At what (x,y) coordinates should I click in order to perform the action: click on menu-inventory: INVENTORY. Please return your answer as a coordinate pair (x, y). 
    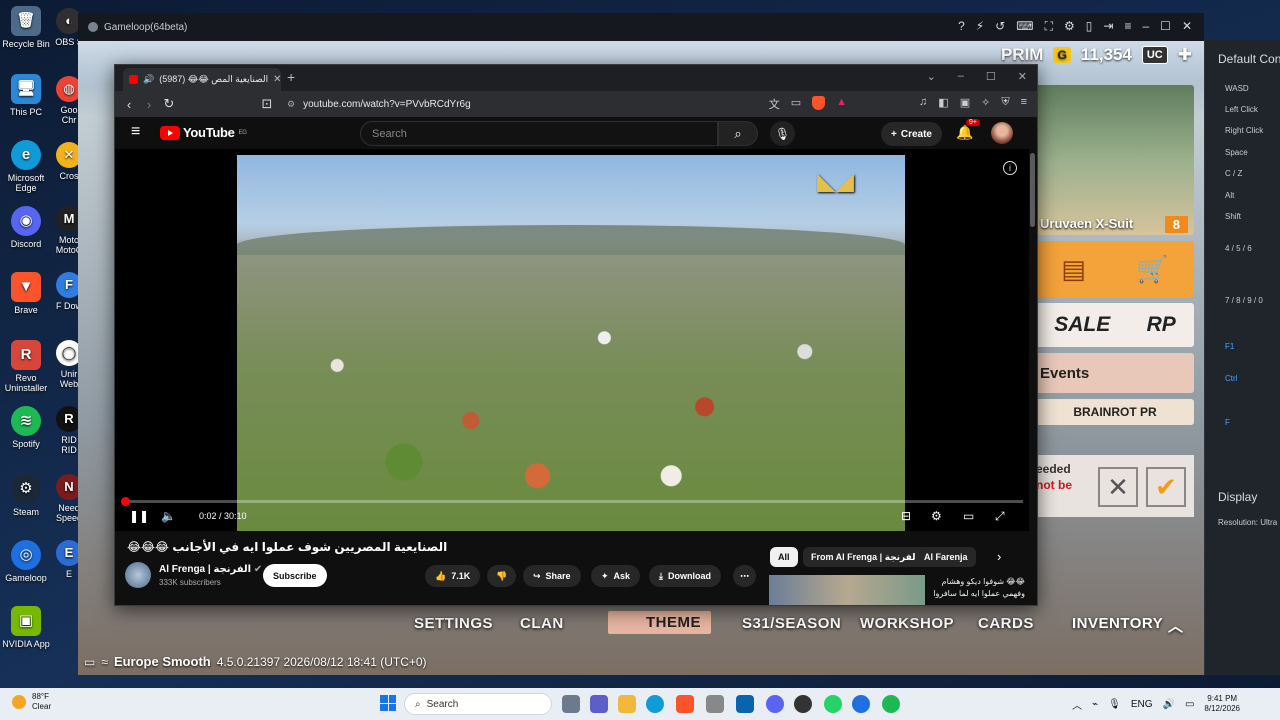
    Looking at the image, I should click on (1117, 623).